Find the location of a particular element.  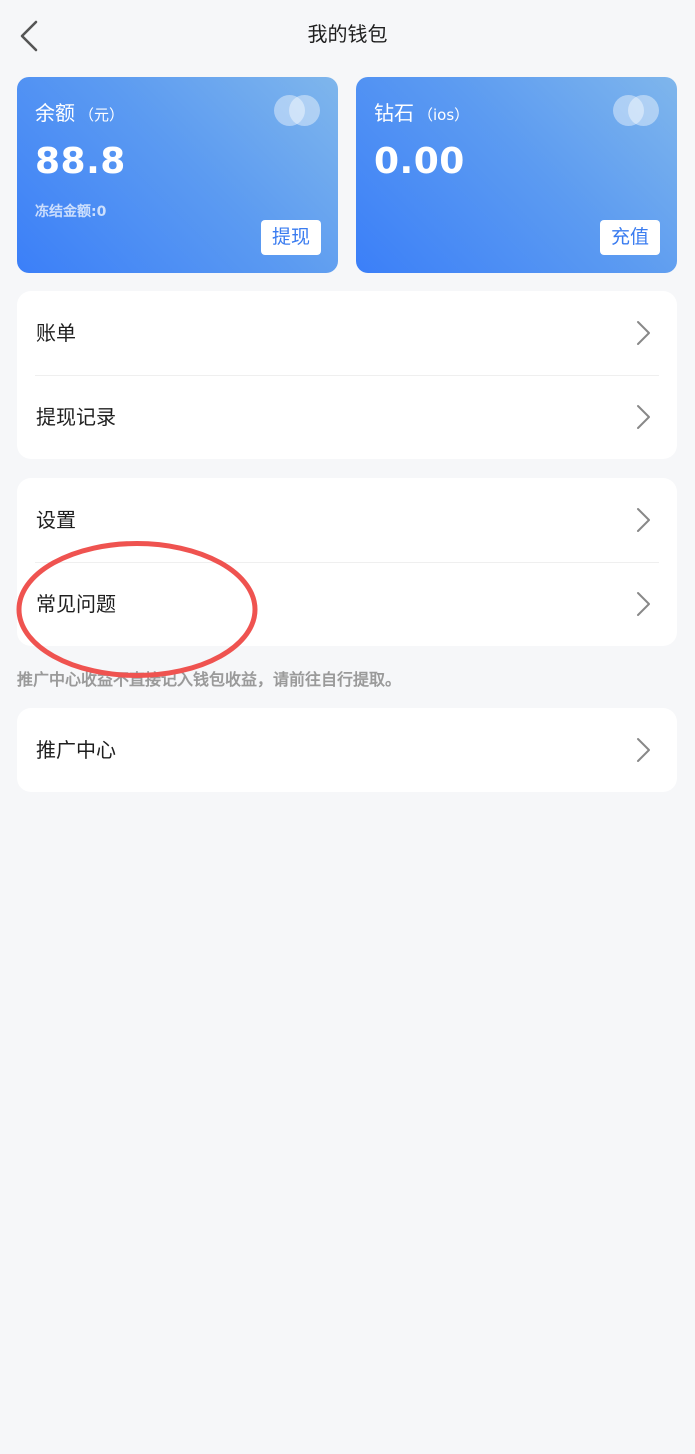

list-item-label: 提现记录 is located at coordinates (76, 417).